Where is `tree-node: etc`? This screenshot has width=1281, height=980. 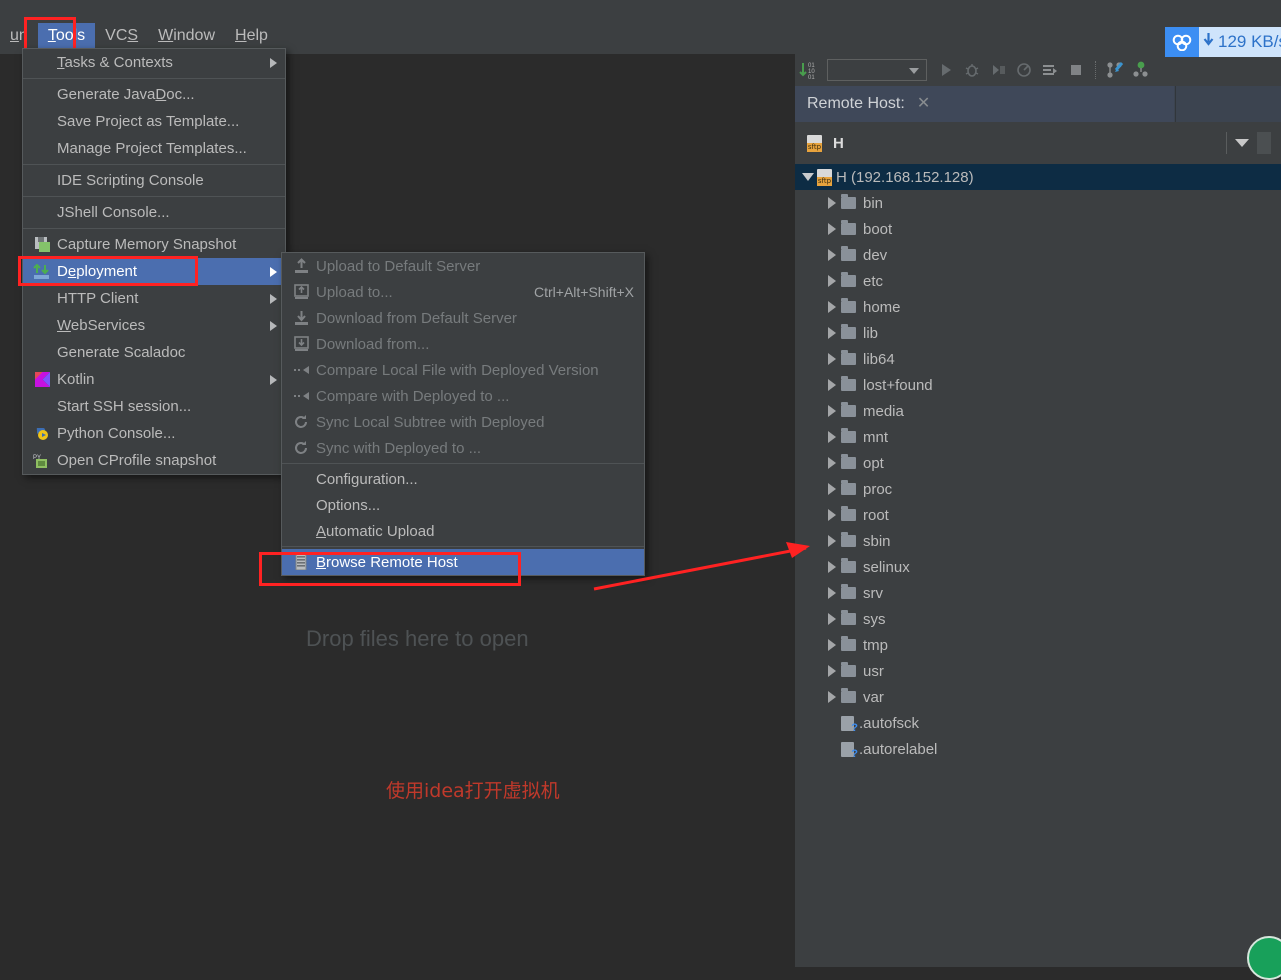 tree-node: etc is located at coordinates (1038, 281).